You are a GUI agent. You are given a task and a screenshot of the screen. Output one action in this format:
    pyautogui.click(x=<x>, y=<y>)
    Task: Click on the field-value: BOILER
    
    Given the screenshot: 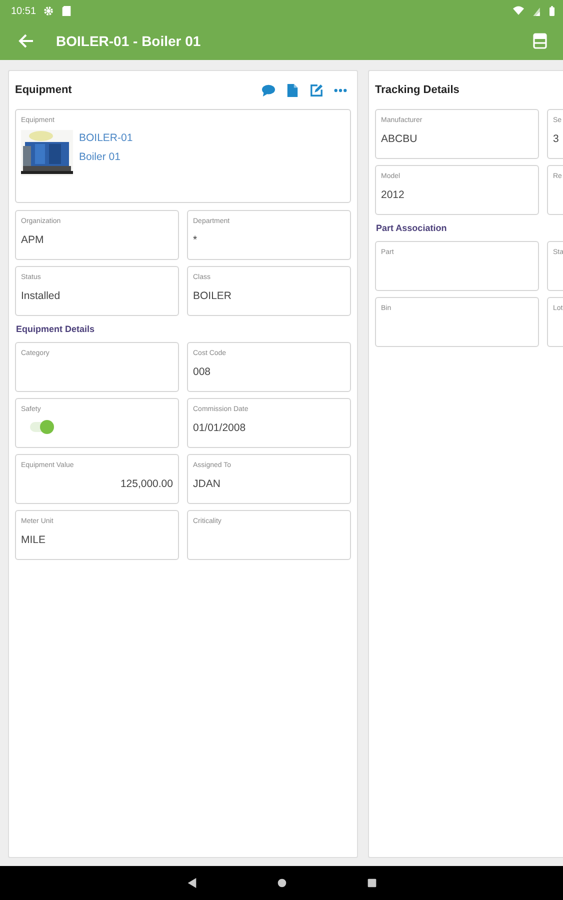 What is the action you would take?
    pyautogui.click(x=212, y=296)
    